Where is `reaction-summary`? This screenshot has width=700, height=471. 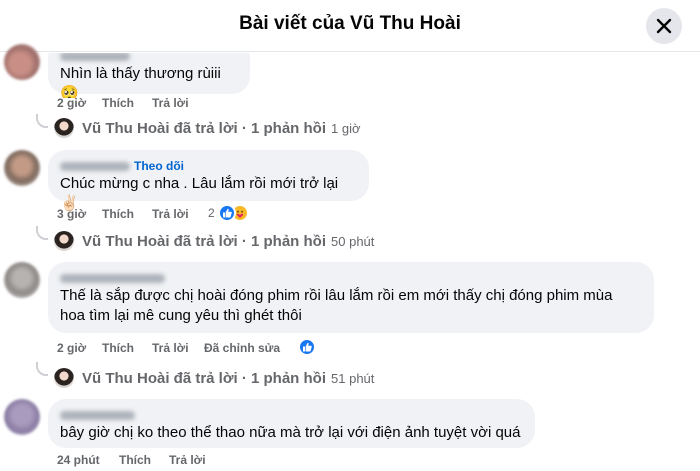 reaction-summary is located at coordinates (307, 347).